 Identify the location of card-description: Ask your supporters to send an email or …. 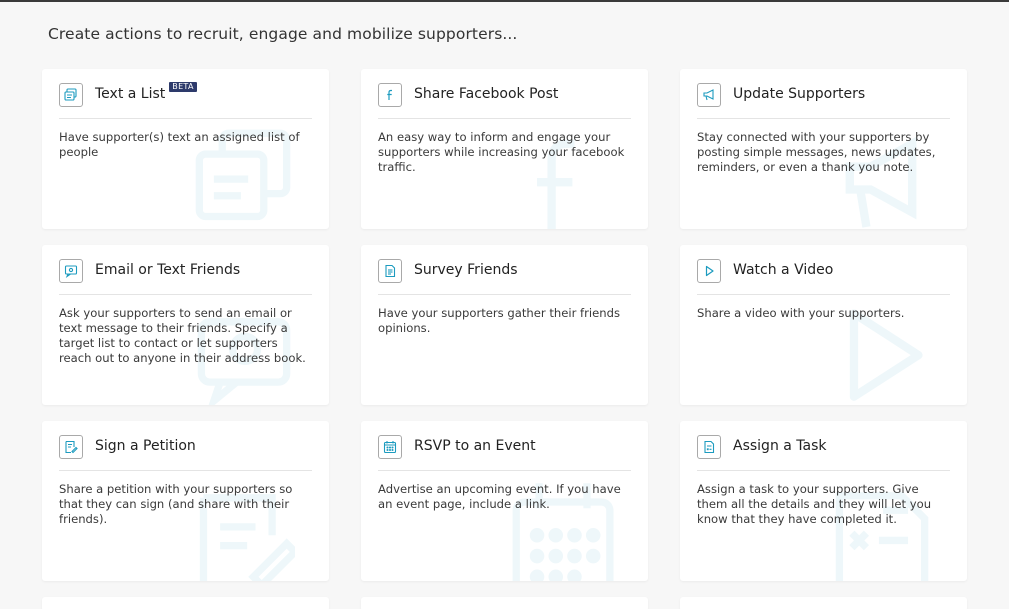
(182, 335).